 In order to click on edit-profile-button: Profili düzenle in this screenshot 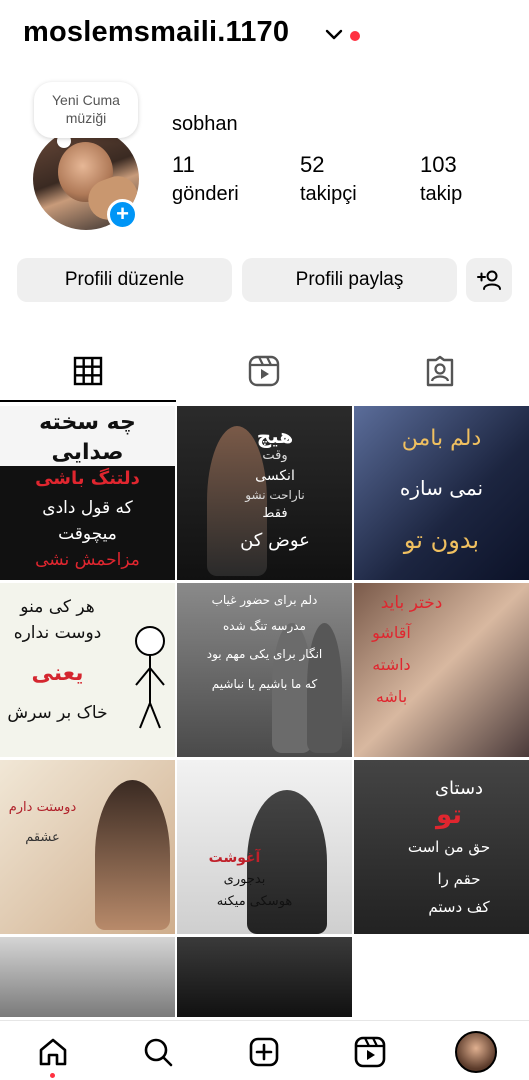, I will do `click(124, 280)`.